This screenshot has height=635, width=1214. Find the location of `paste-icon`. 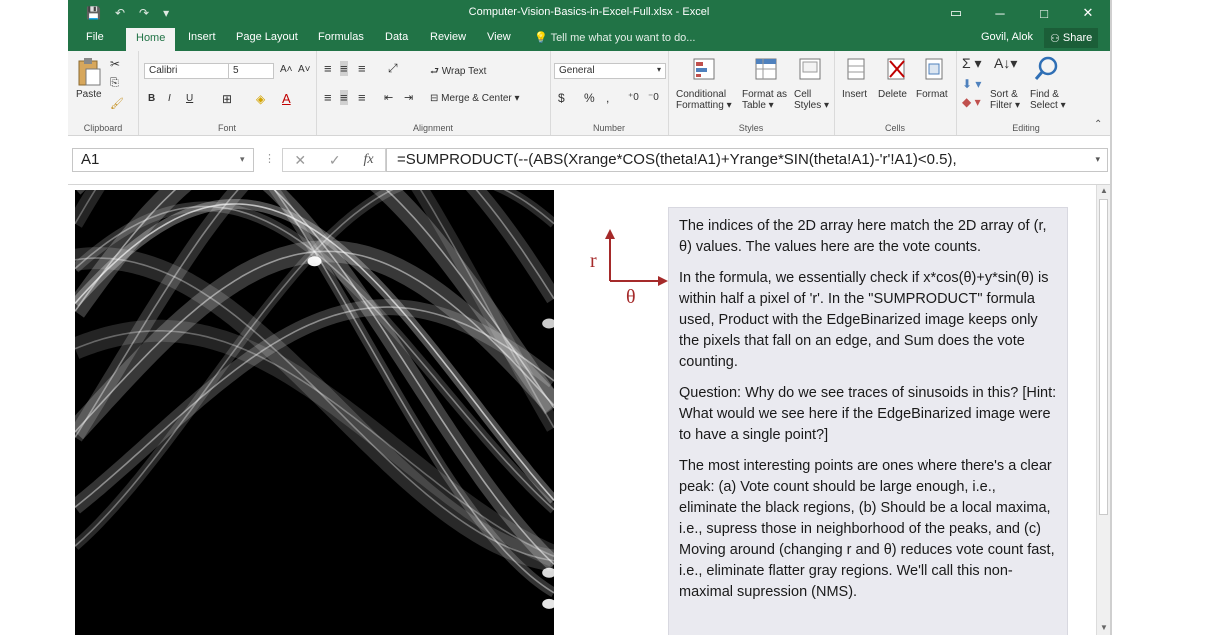

paste-icon is located at coordinates (89, 72).